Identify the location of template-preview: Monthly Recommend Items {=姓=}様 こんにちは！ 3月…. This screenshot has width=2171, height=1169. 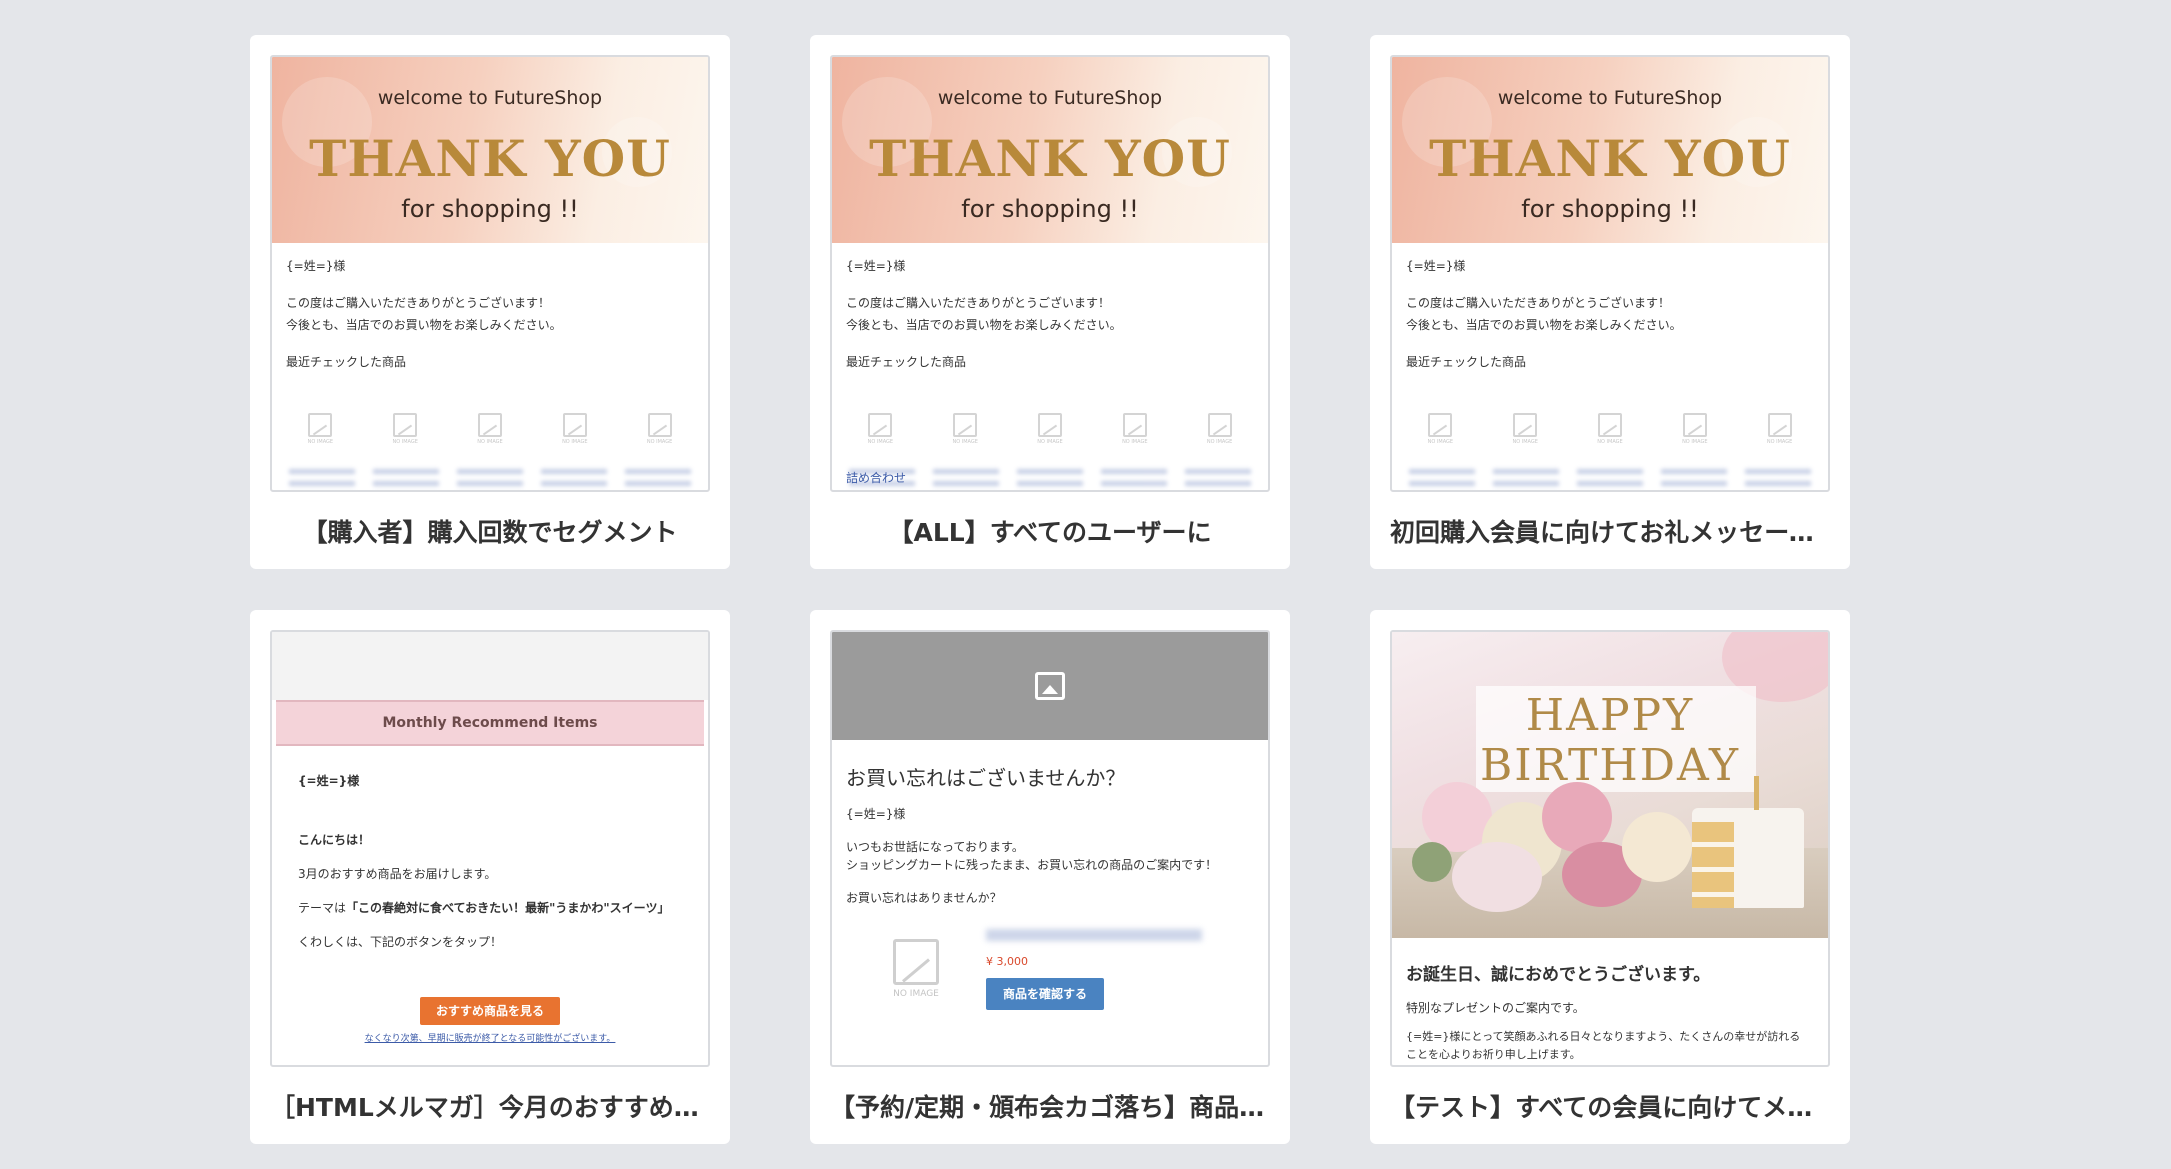
(490, 848).